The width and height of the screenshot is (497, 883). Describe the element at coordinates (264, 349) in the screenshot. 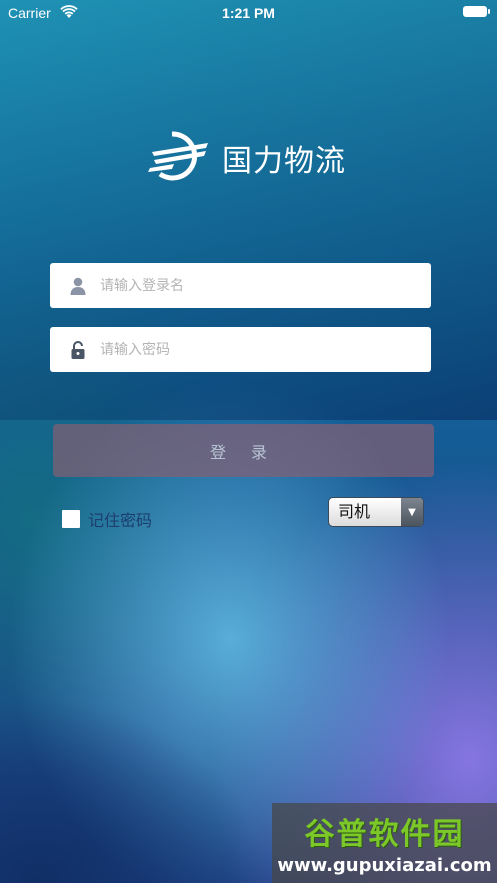

I see `password-input` at that location.